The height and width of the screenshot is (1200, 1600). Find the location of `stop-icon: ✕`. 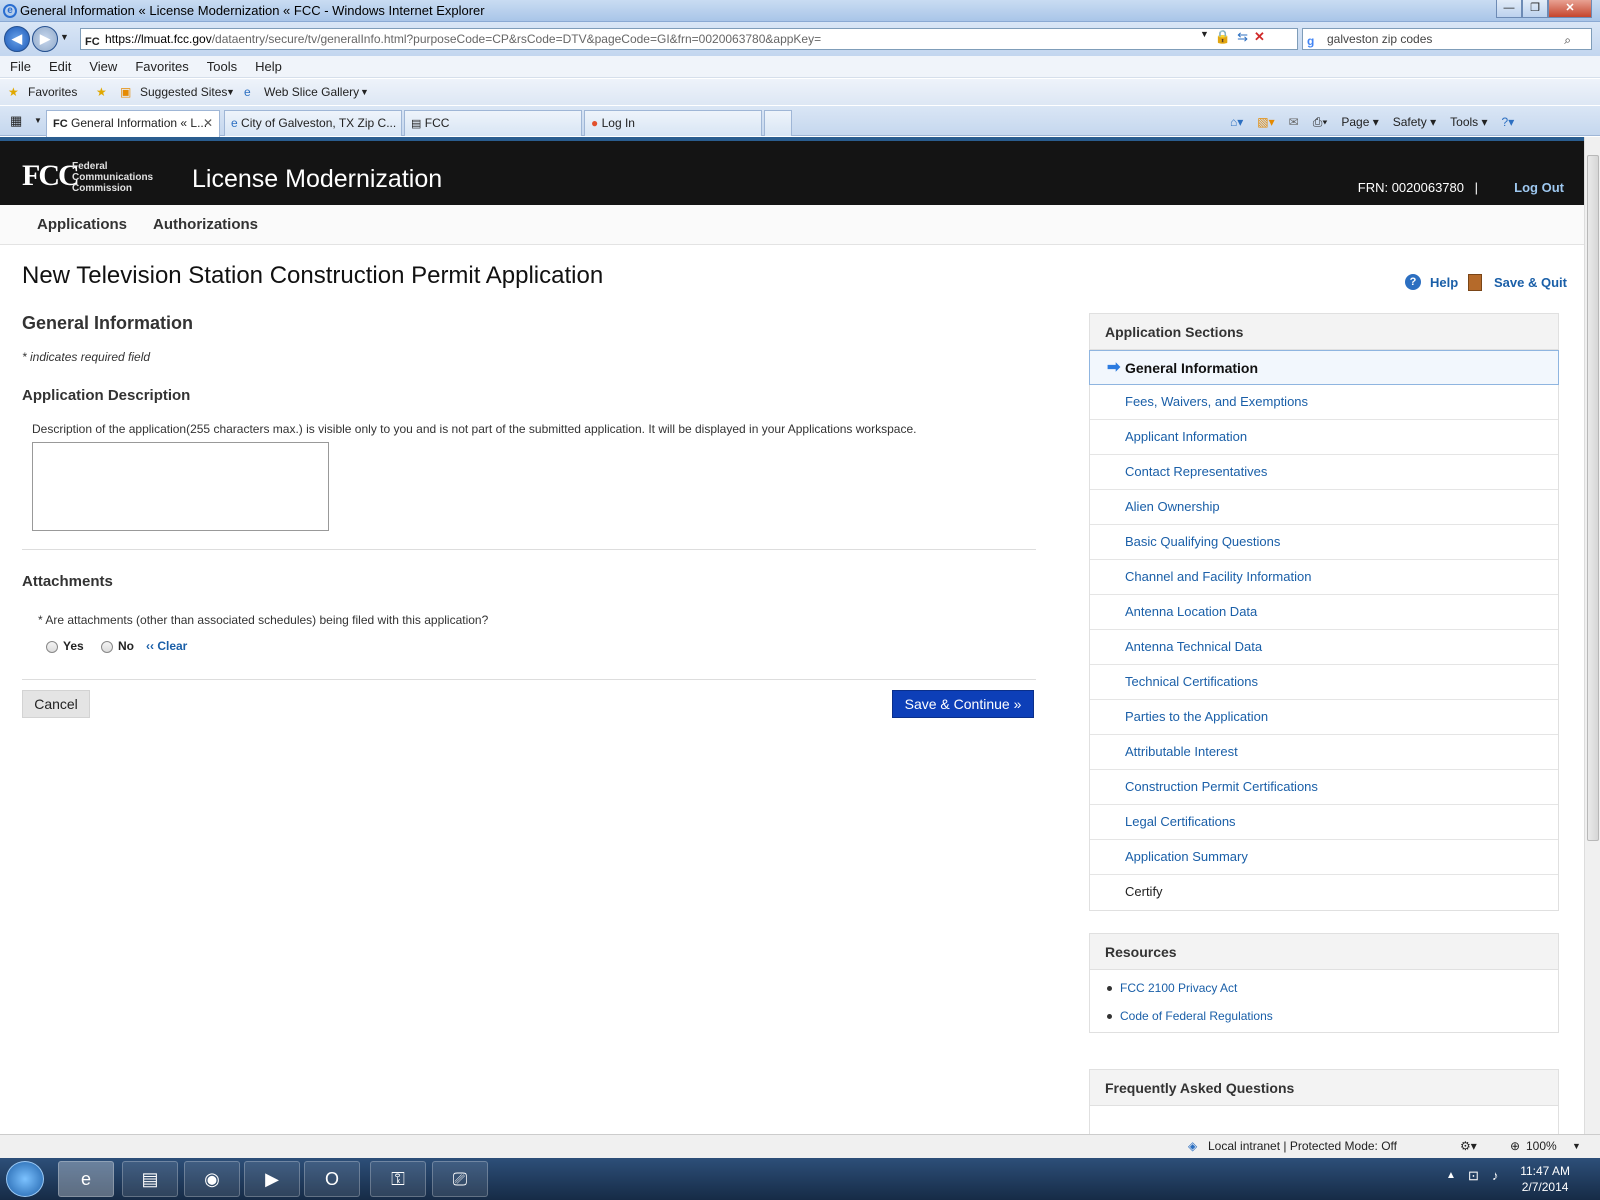

stop-icon: ✕ is located at coordinates (1259, 37).